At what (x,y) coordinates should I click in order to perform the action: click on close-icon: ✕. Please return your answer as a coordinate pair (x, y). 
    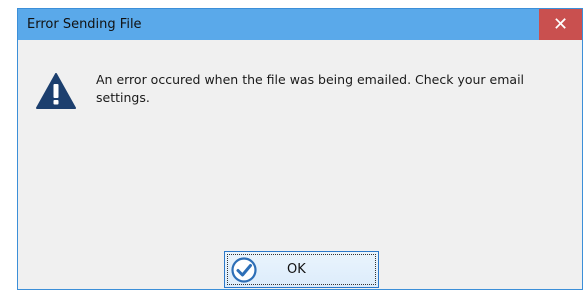
    Looking at the image, I should click on (560, 24).